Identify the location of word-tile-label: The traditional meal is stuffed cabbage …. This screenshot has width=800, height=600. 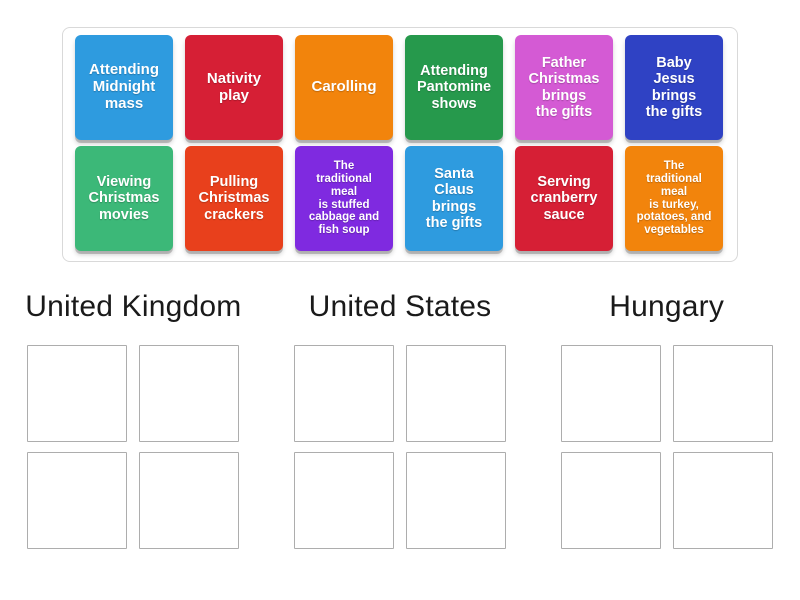
(344, 198).